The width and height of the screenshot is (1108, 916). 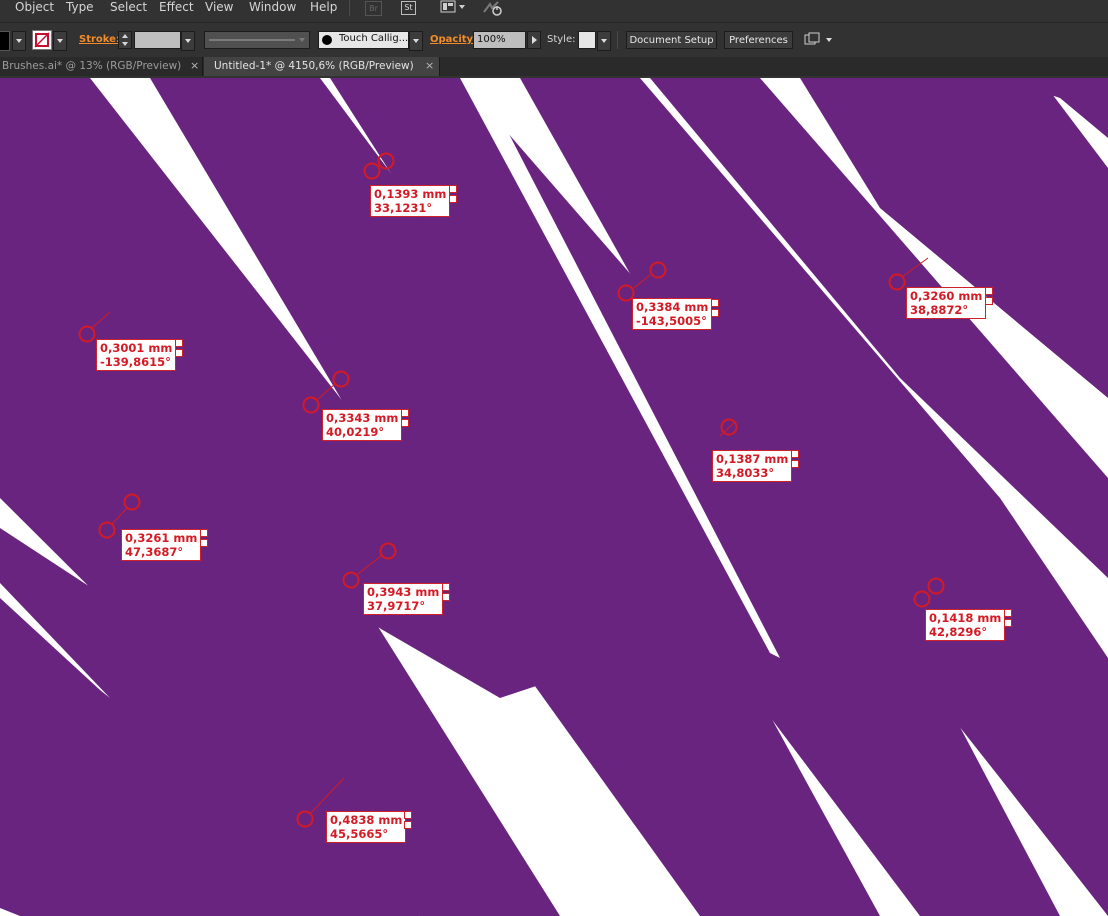 I want to click on arrange-documents-icon, so click(x=820, y=40).